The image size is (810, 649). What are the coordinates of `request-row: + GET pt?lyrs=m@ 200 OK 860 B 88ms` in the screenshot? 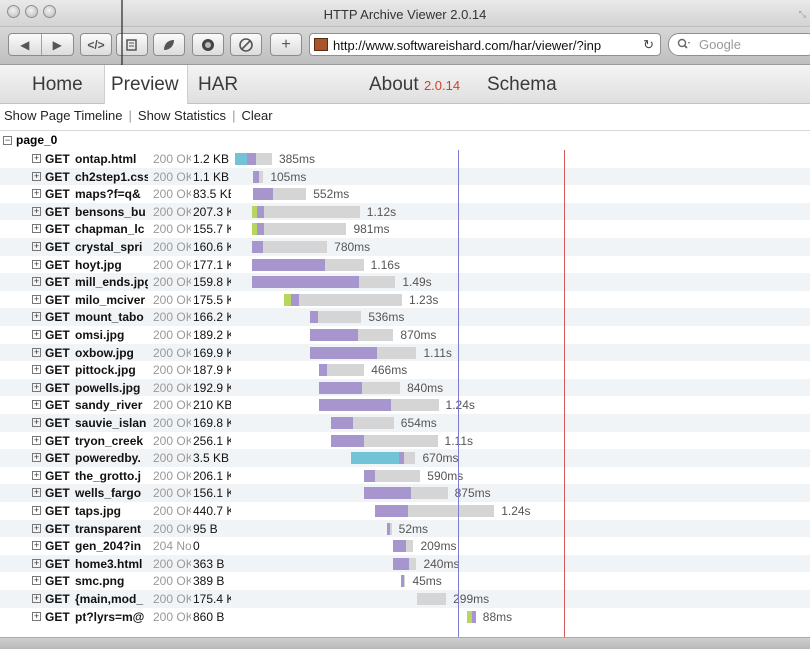 It's located at (405, 617).